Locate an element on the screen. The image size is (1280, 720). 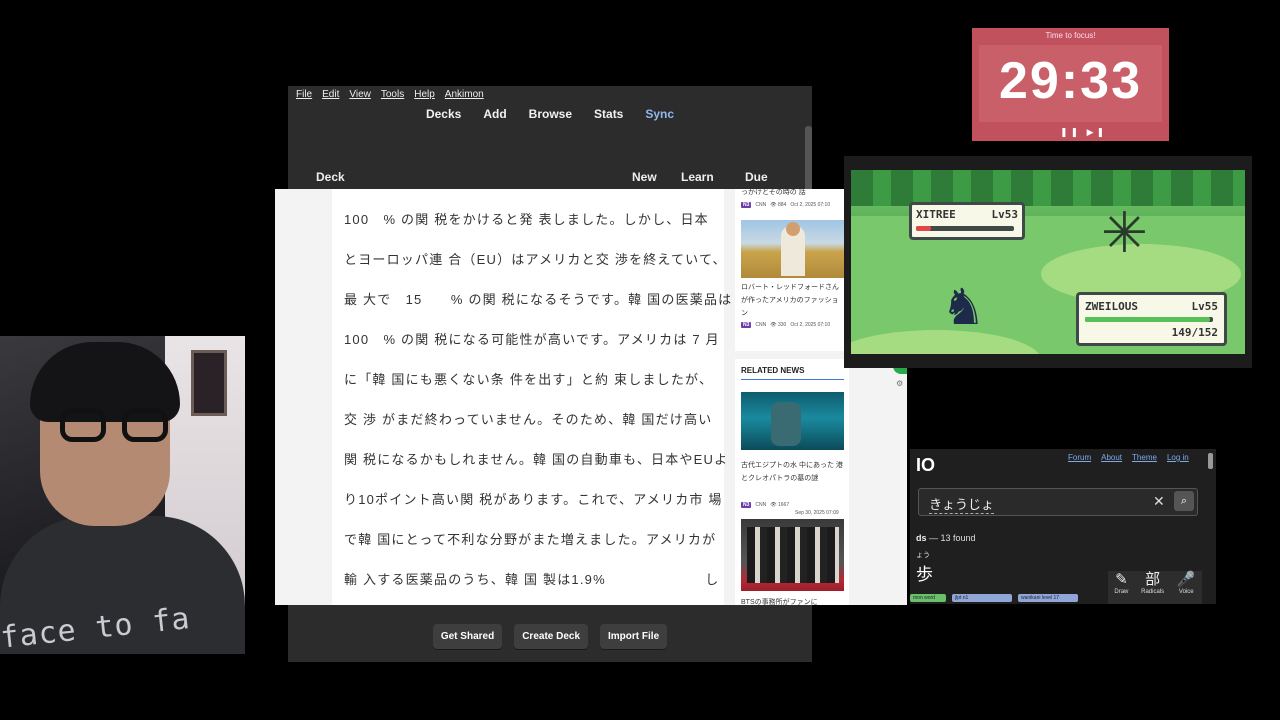
result-count: ds — 13 found is located at coordinates (946, 538).